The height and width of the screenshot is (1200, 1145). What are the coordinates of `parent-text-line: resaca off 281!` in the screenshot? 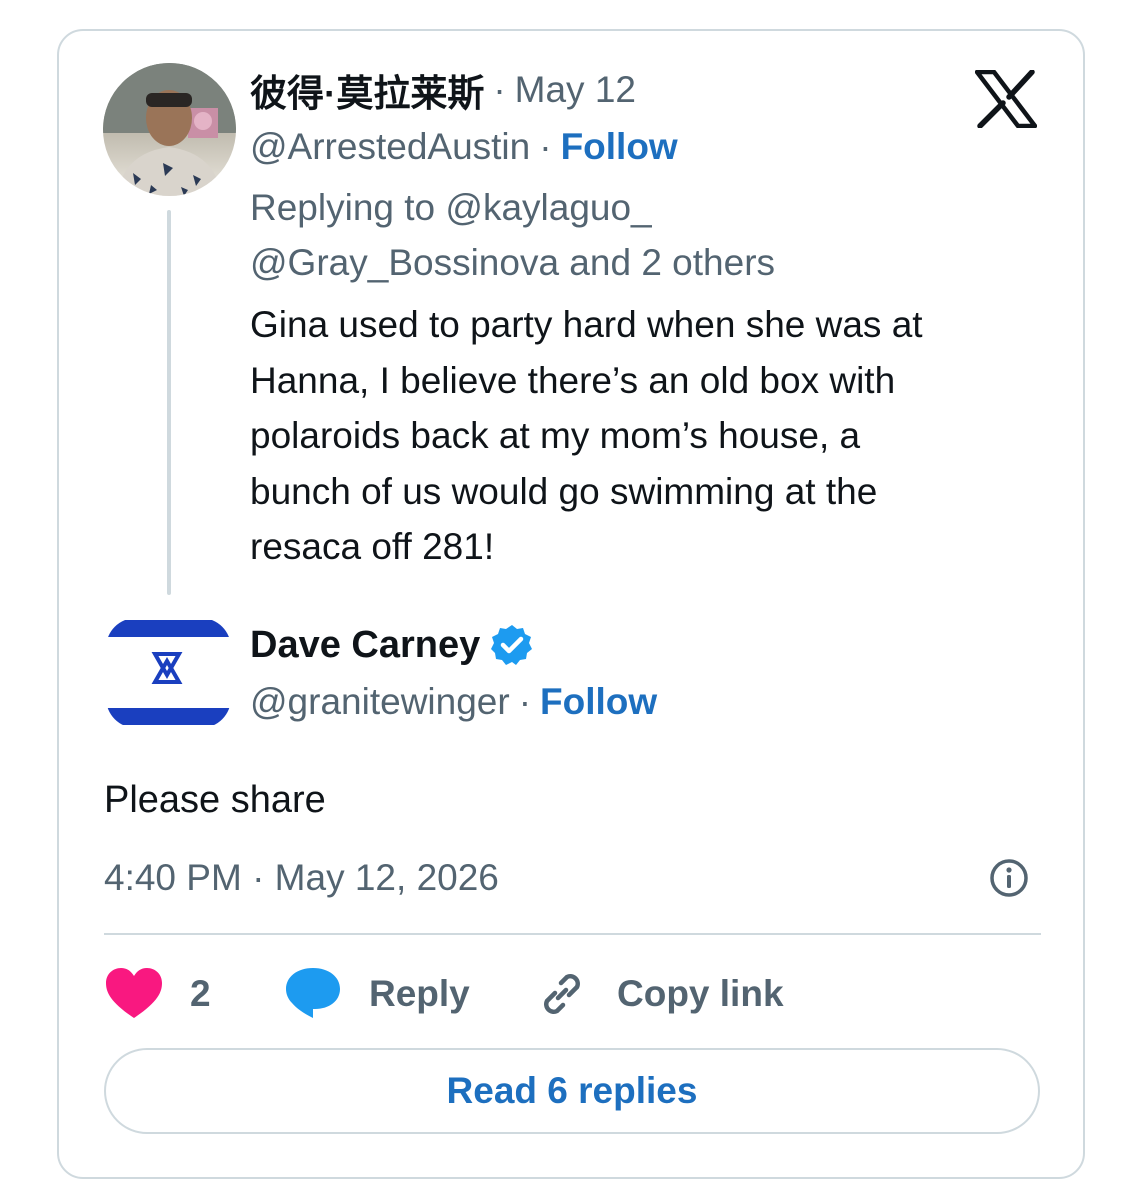 It's located at (372, 546).